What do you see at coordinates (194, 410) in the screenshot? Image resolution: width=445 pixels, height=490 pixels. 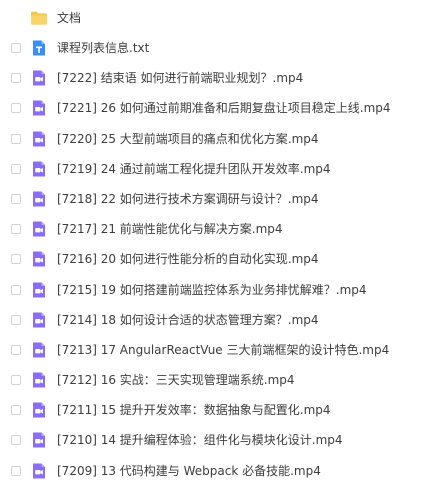 I see `file-name: [7211] 15 提升开发效率：数据抽象与配置化.mp4` at bounding box center [194, 410].